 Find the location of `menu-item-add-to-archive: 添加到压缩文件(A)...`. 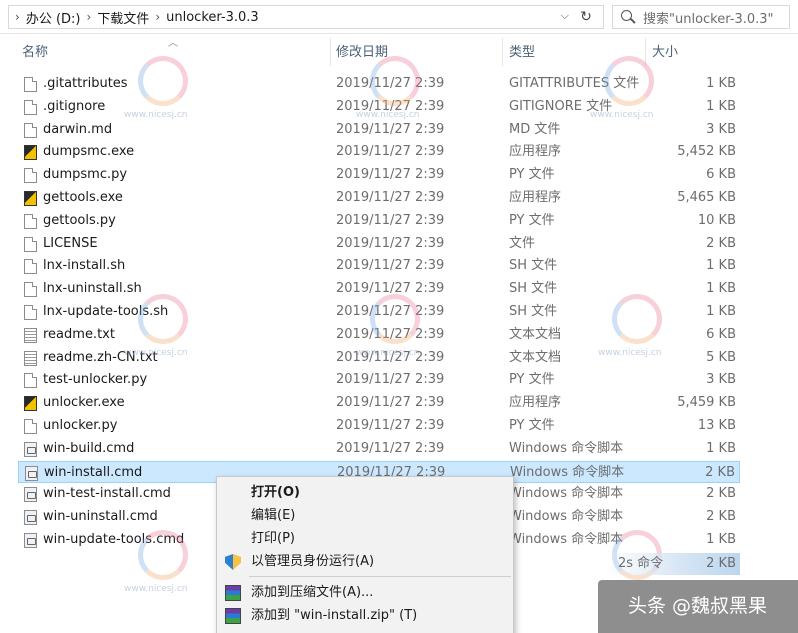

menu-item-add-to-archive: 添加到压缩文件(A)... is located at coordinates (312, 593).